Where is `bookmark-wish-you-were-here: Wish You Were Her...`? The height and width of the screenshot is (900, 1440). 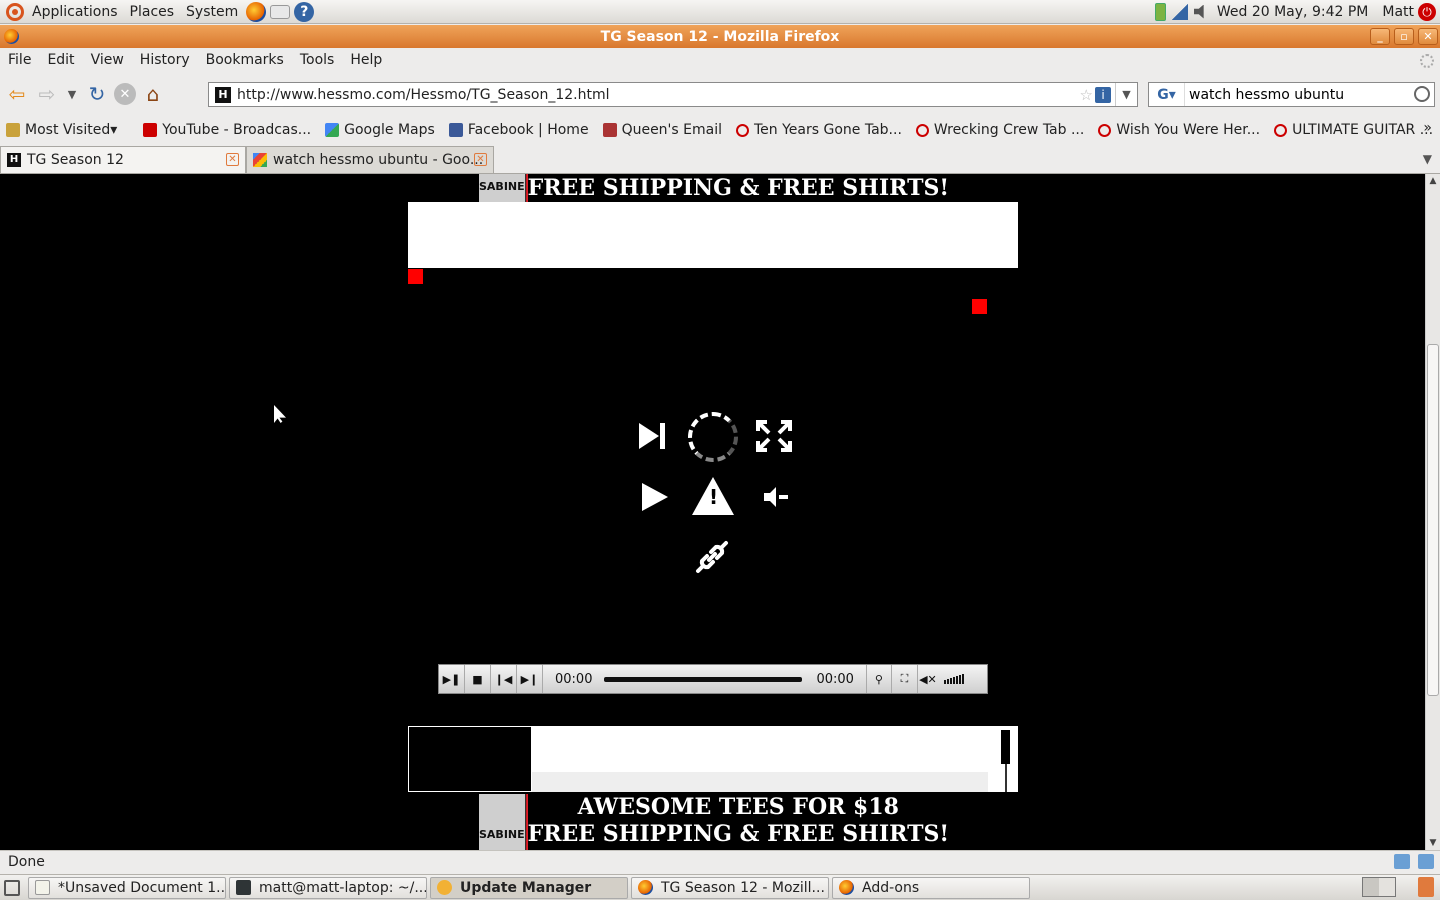
bookmark-wish-you-were-here: Wish You Were Her... is located at coordinates (1179, 130).